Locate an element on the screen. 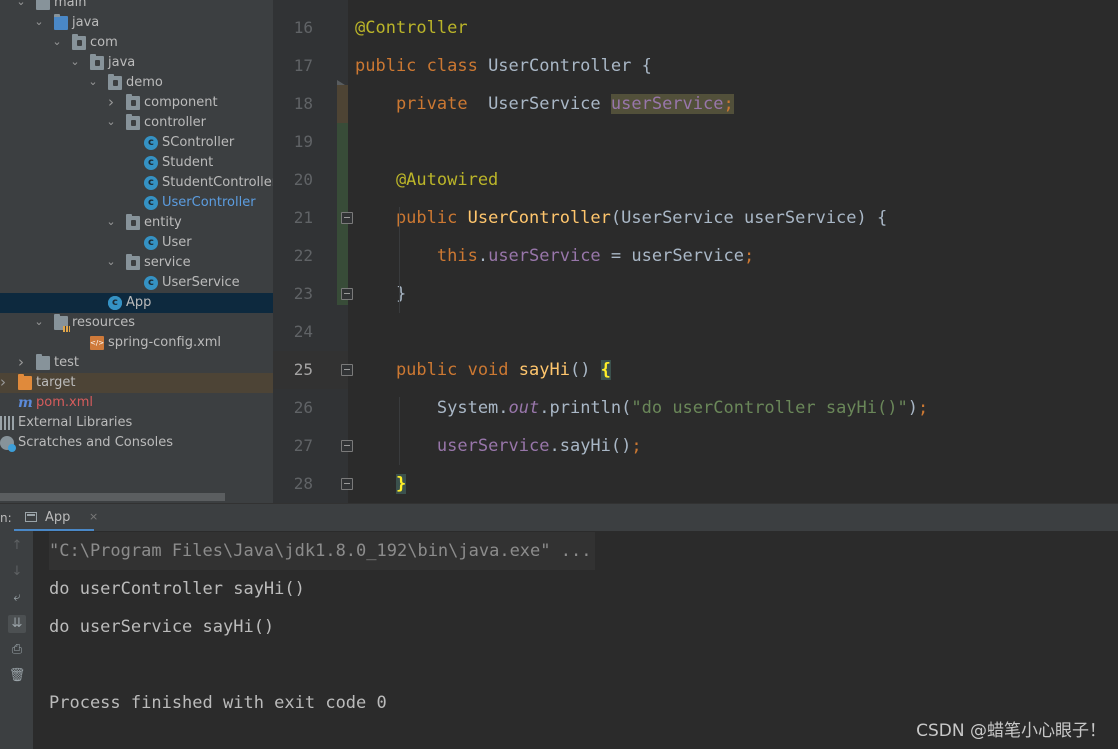  vcs-modified-marker is located at coordinates (342, 104).